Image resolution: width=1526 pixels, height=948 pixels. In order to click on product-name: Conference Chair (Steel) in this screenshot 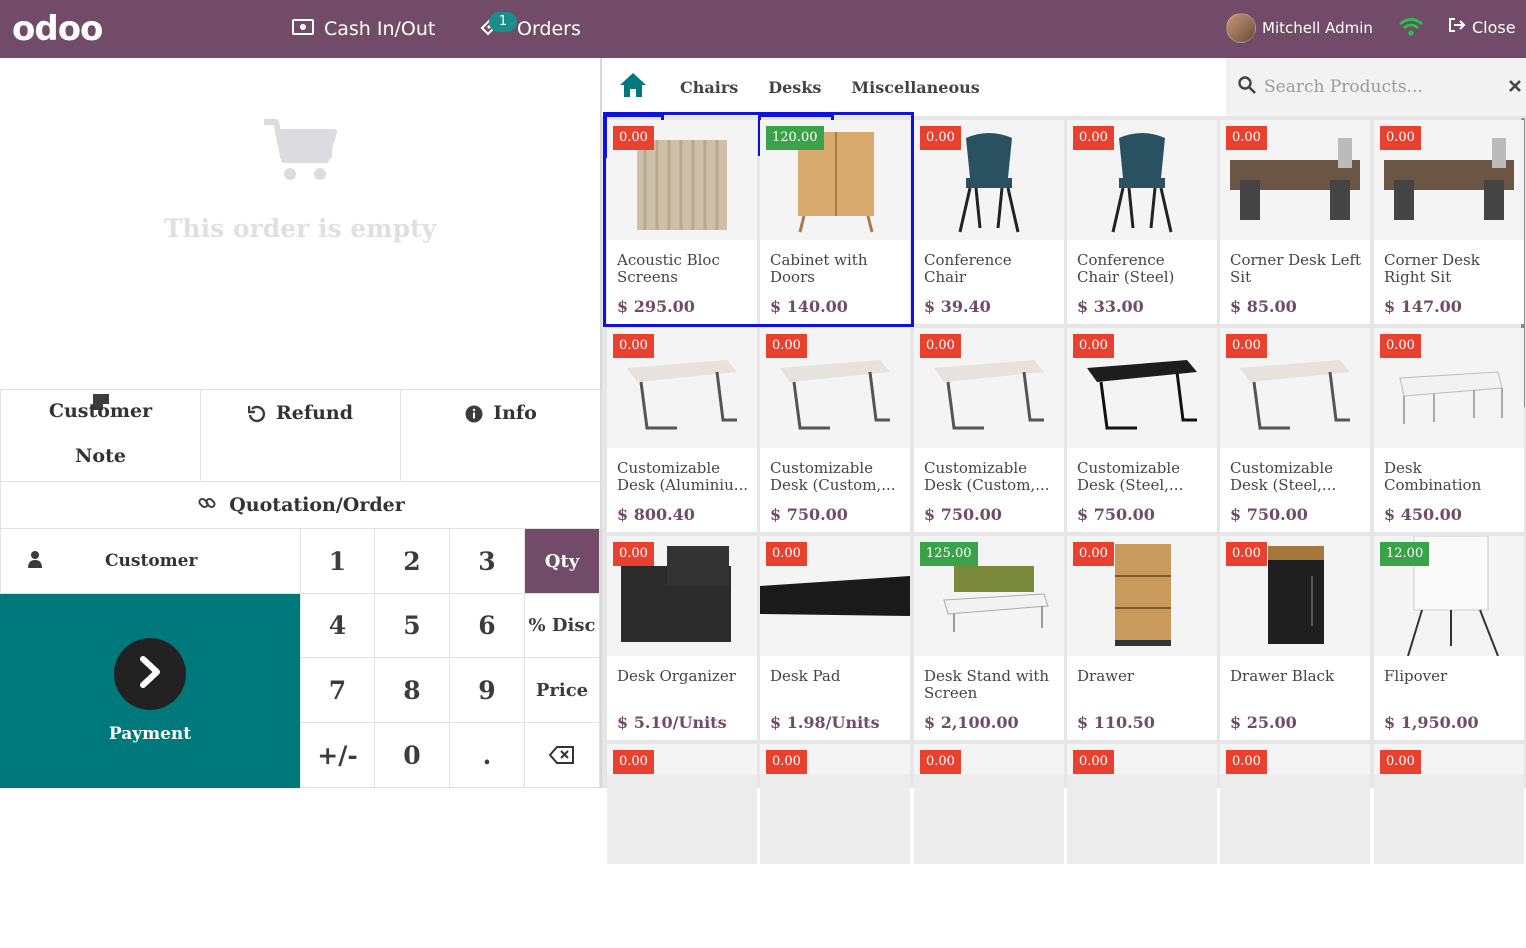, I will do `click(1126, 269)`.